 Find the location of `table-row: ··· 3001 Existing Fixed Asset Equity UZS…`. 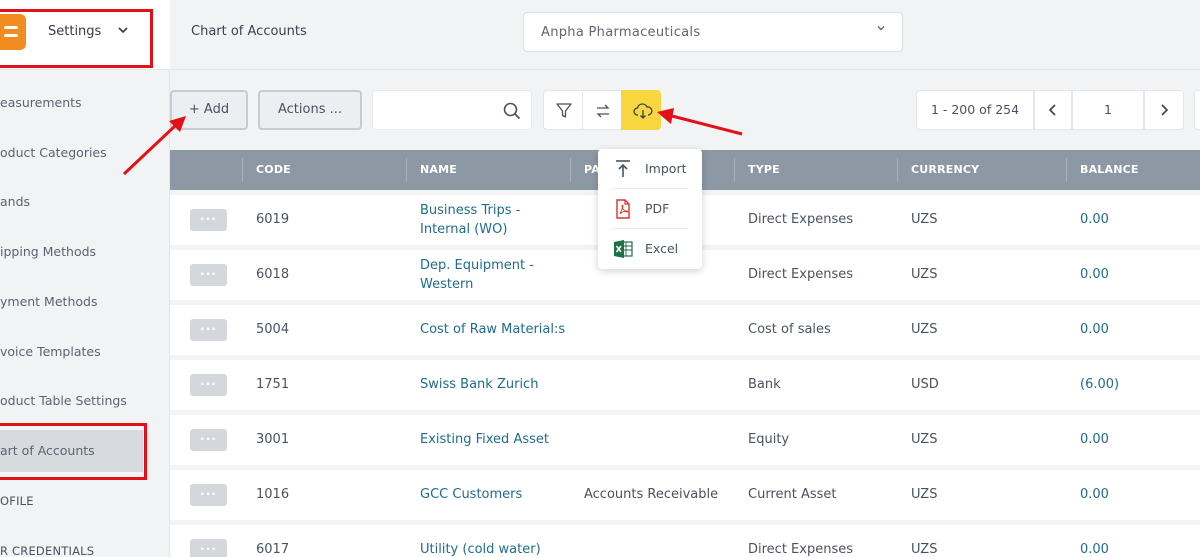

table-row: ··· 3001 Existing Fixed Asset Equity UZS… is located at coordinates (685, 440).